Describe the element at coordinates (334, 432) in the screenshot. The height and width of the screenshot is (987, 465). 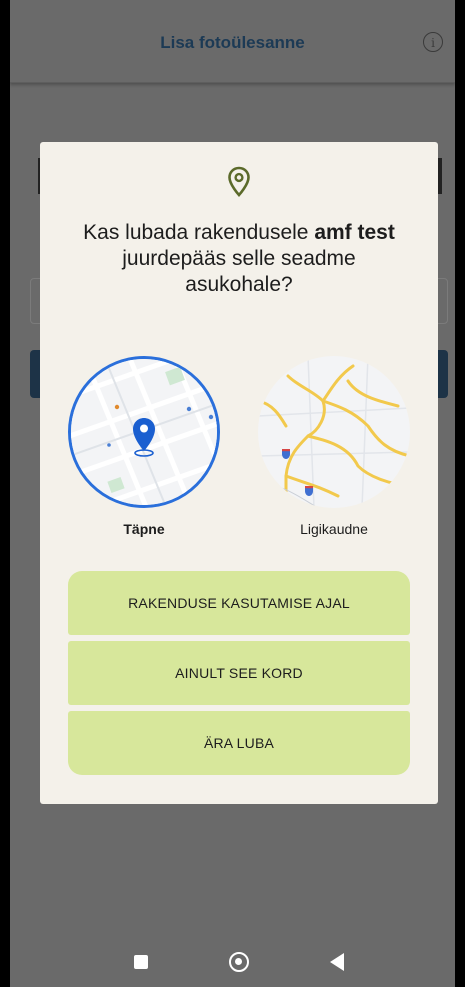
I see `approximate-map-illustration` at that location.